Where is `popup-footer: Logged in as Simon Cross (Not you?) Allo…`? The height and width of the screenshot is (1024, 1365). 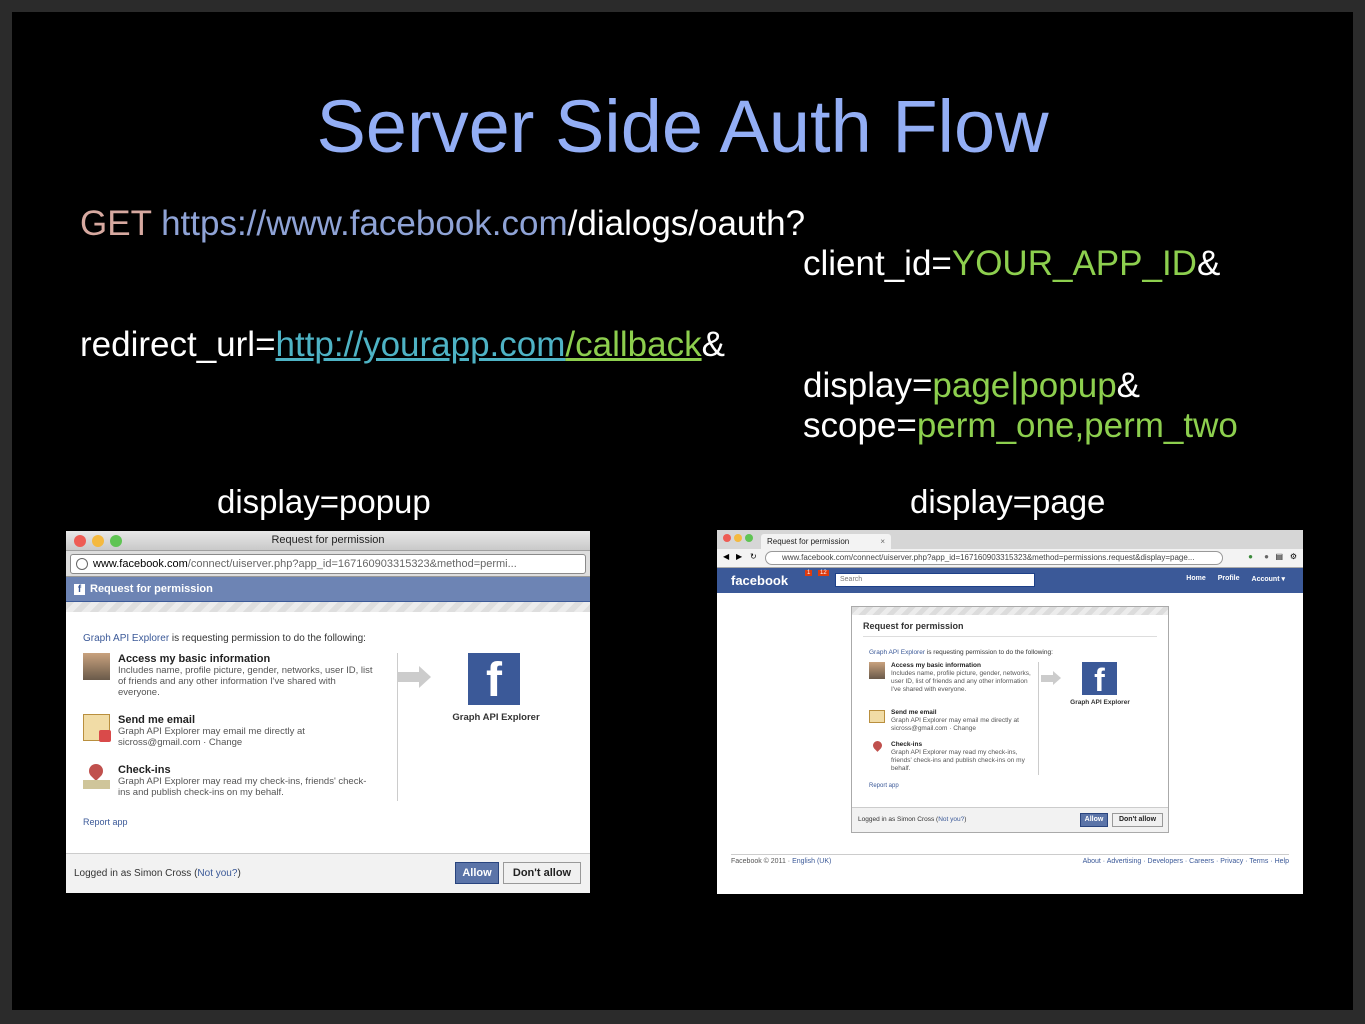 popup-footer: Logged in as Simon Cross (Not you?) Allo… is located at coordinates (328, 873).